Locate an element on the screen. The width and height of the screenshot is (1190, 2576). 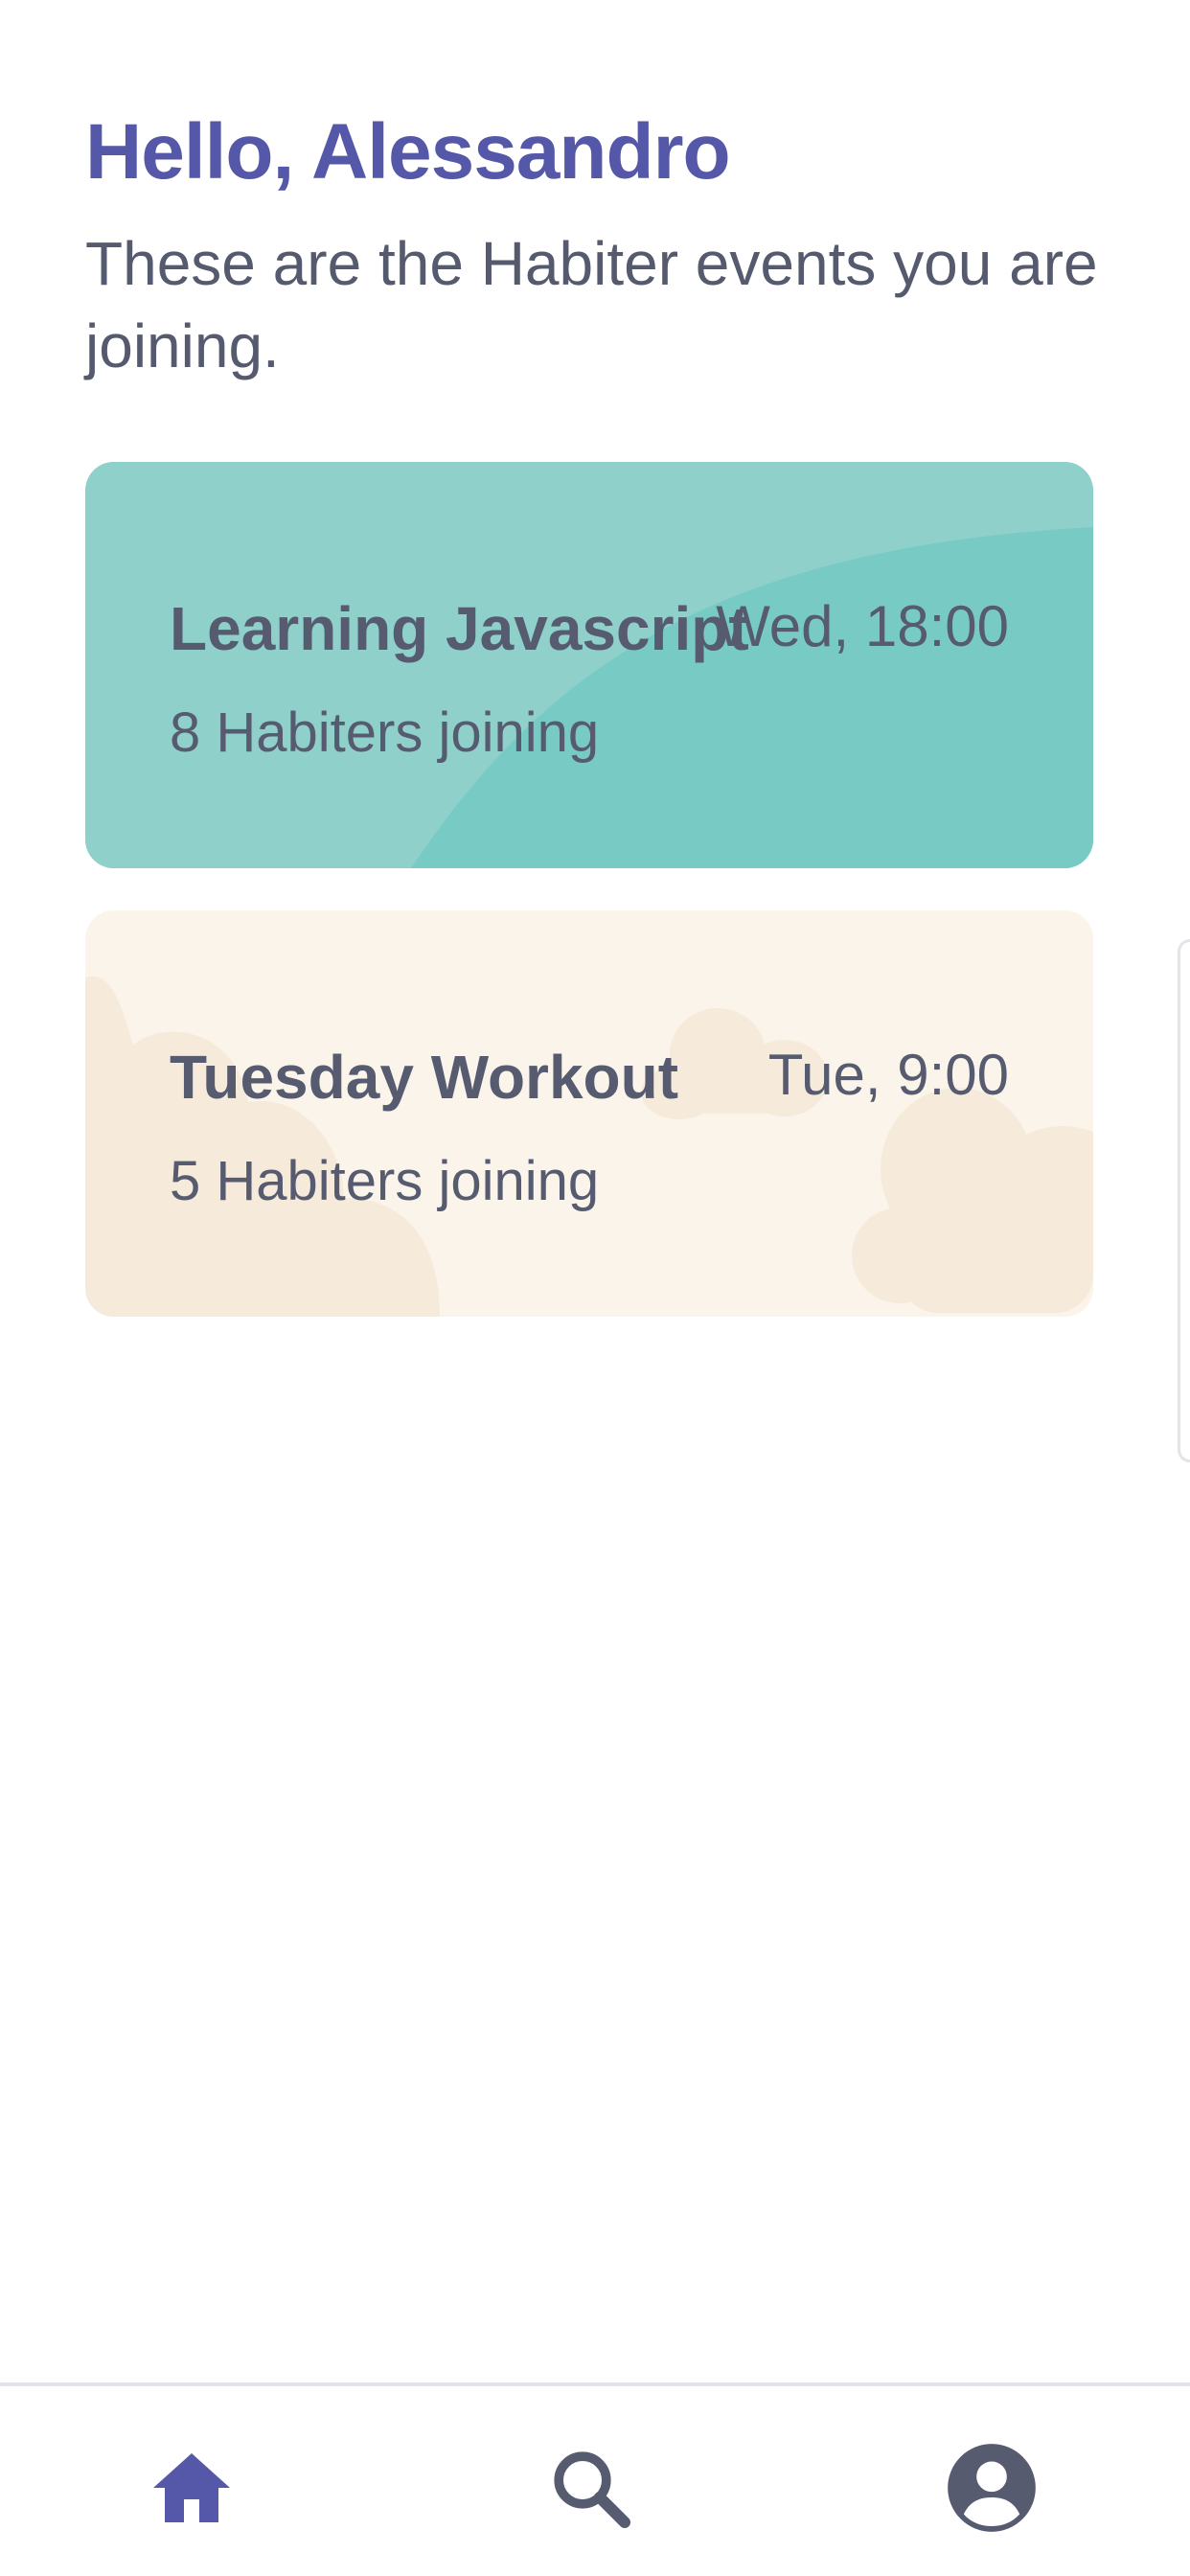
card-cloud-decoration is located at coordinates (589, 1113).